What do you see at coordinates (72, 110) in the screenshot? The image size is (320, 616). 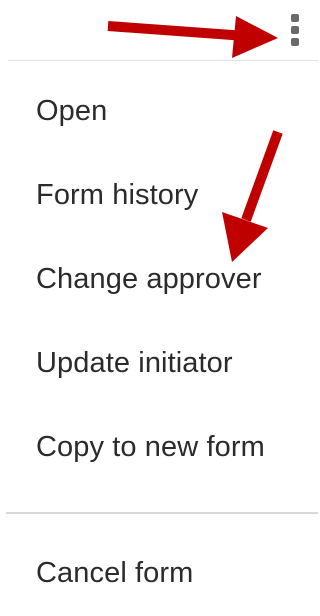 I see `menu-item-label: Open` at bounding box center [72, 110].